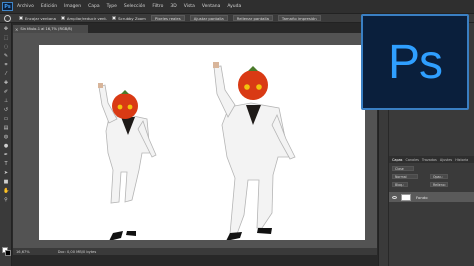 This screenshot has width=474, height=266. I want to click on scrubby-zoom-label: Scrubby Zoom, so click(132, 18).